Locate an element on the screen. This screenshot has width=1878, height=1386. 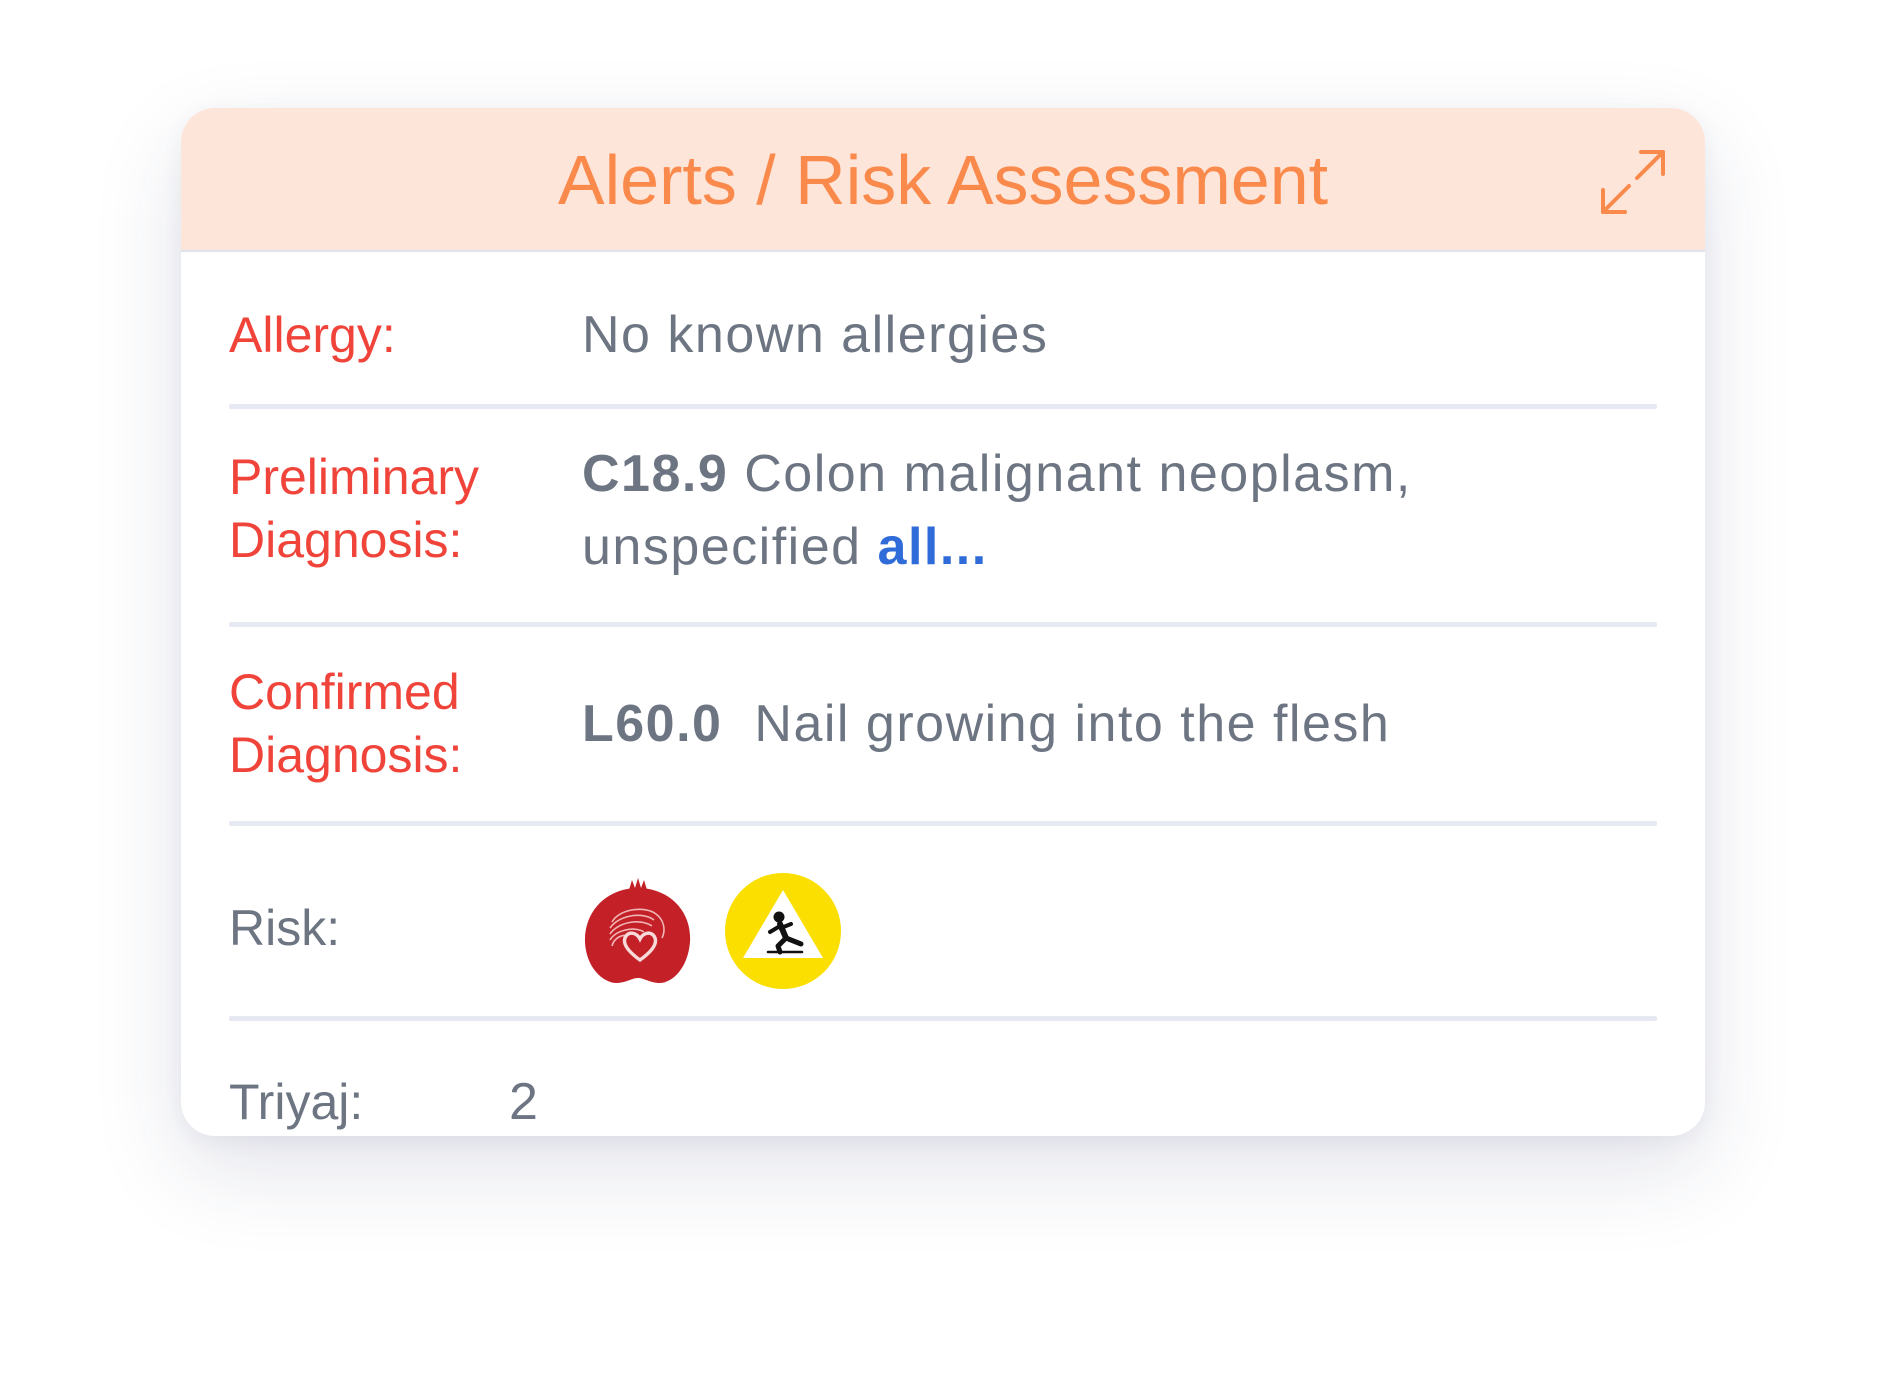
card-title: Alerts / Risk Assessment is located at coordinates (943, 180).